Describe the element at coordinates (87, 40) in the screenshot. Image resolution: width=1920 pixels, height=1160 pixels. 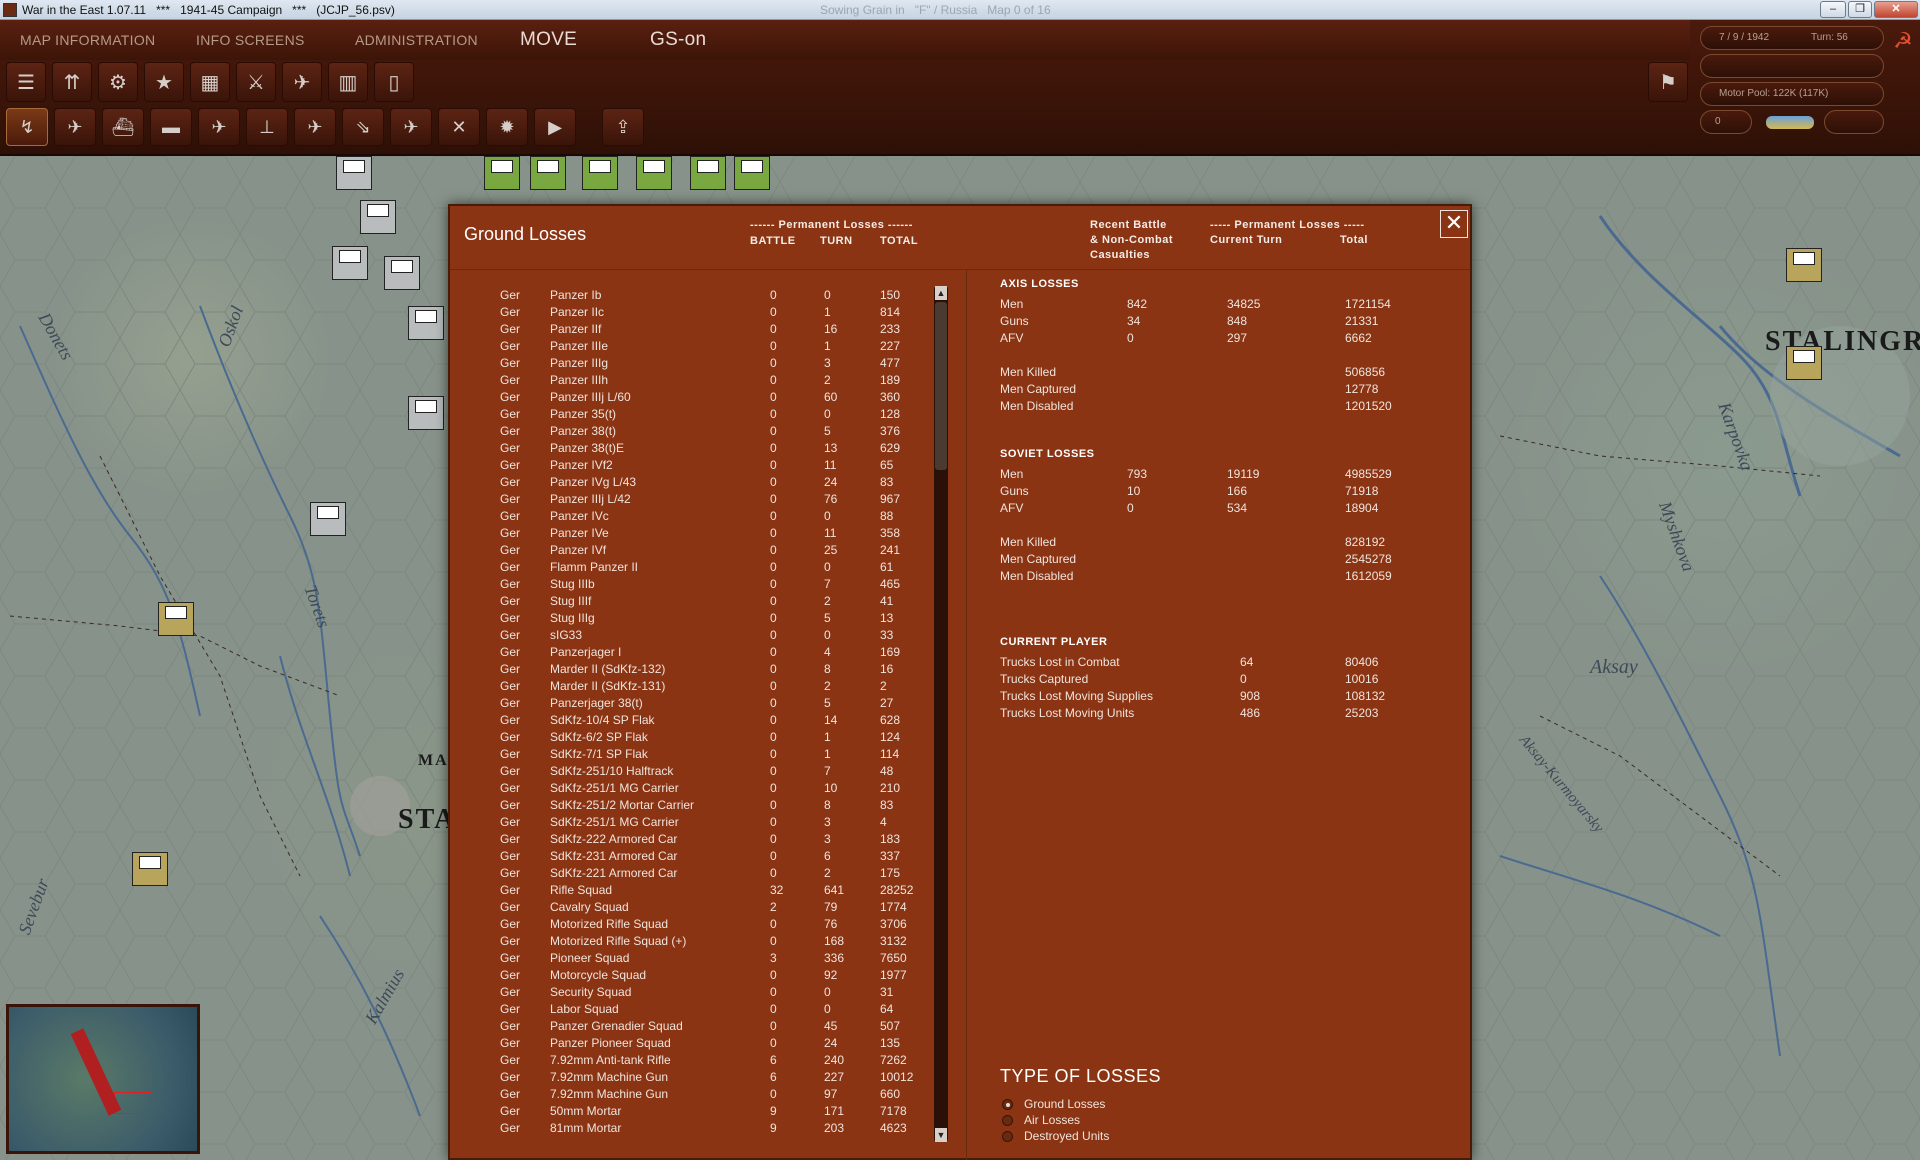
I see `menu-map-information: MAP INFORMATION` at that location.